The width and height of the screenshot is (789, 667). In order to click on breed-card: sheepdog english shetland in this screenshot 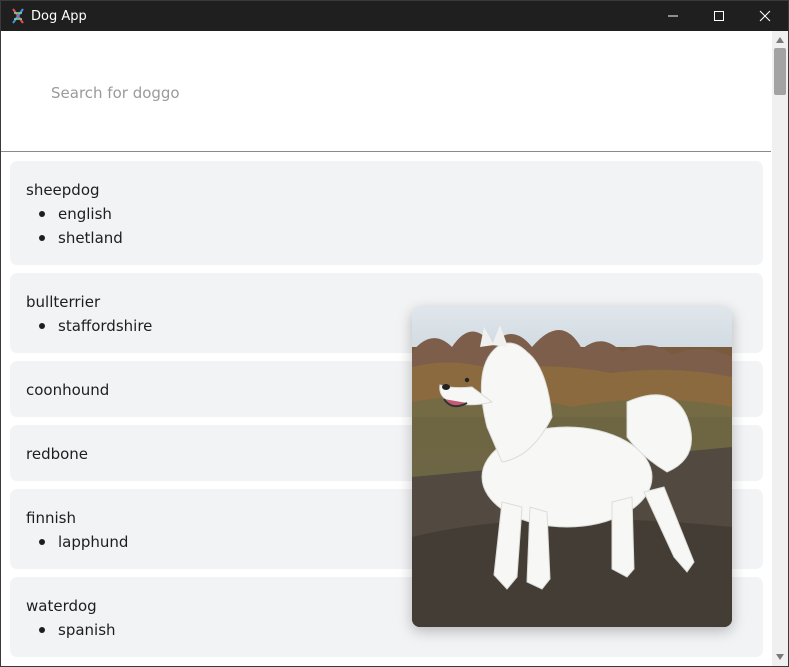, I will do `click(386, 213)`.